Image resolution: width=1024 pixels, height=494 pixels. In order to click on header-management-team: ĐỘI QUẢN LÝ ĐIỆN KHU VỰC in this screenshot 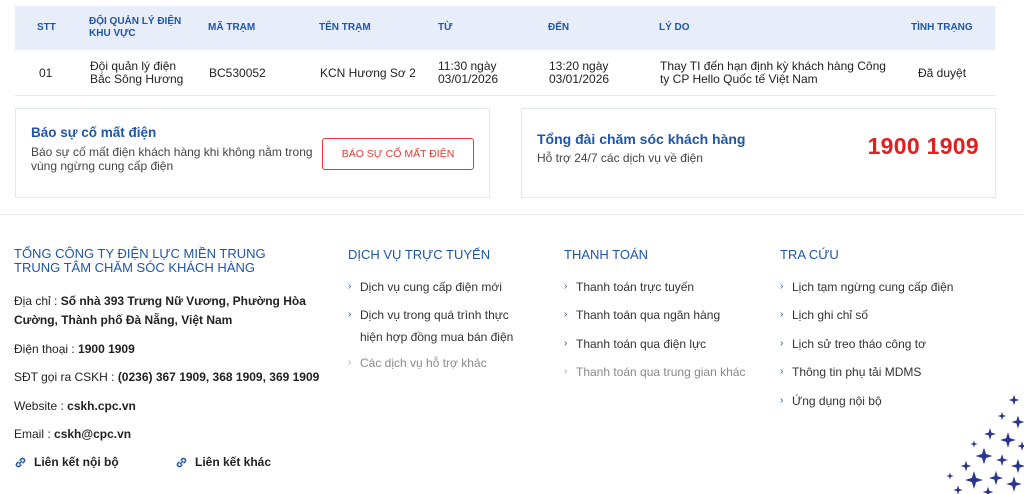, I will do `click(135, 28)`.